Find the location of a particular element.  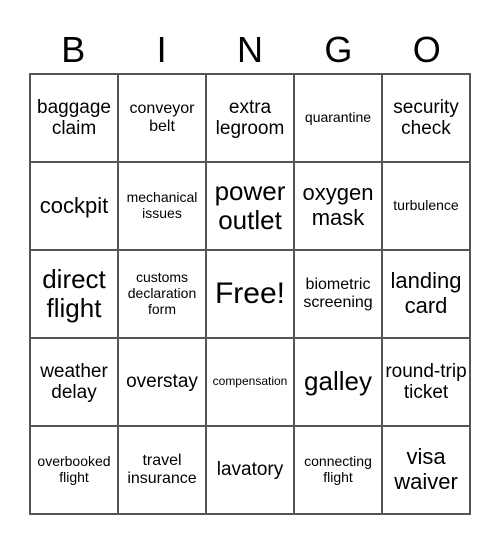

bingo-cell-r5c2: travel insurance is located at coordinates (162, 470).